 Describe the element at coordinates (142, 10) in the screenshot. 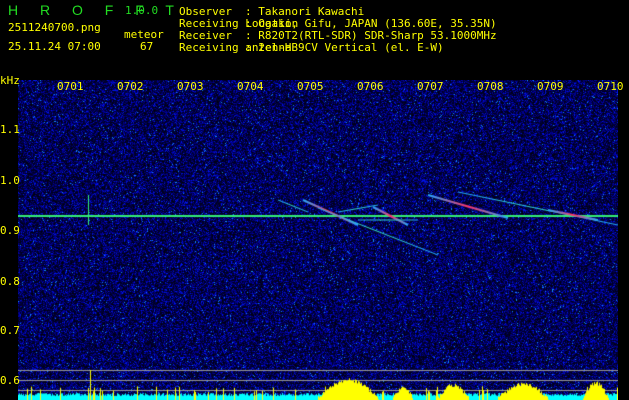

I see `app-version: 1.0.0` at that location.